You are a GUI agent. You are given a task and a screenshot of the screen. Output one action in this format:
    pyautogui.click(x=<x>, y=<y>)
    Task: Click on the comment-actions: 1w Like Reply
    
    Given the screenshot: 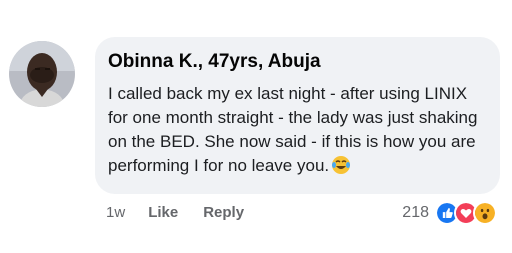 What is the action you would take?
    pyautogui.click(x=187, y=212)
    